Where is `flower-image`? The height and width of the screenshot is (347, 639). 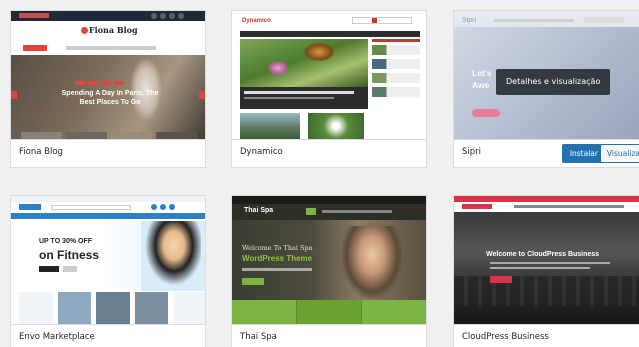
flower-image is located at coordinates (278, 68).